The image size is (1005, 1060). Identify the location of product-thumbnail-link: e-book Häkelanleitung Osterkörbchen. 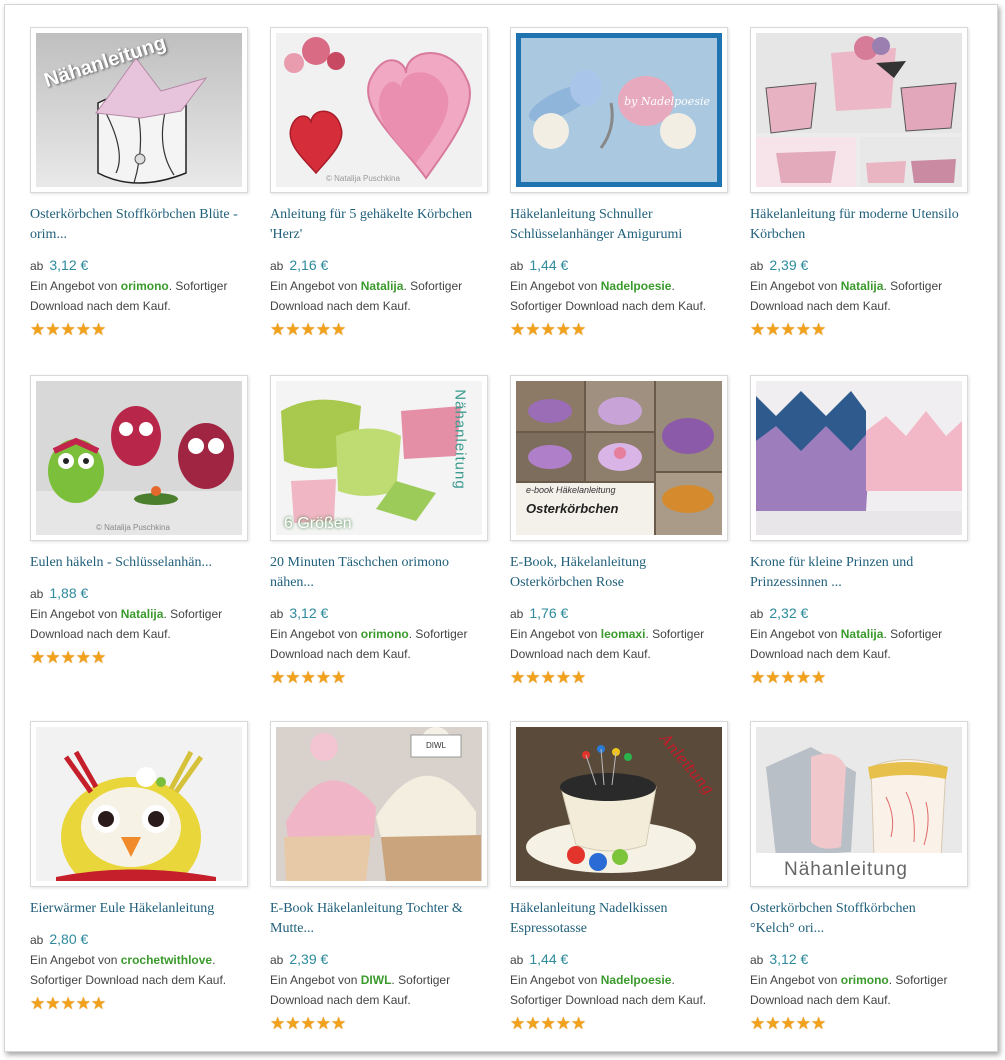
(619, 458).